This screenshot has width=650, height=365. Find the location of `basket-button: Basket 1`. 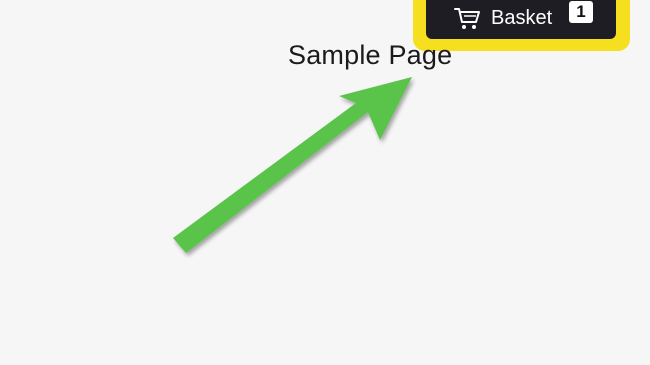

basket-button: Basket 1 is located at coordinates (521, 19).